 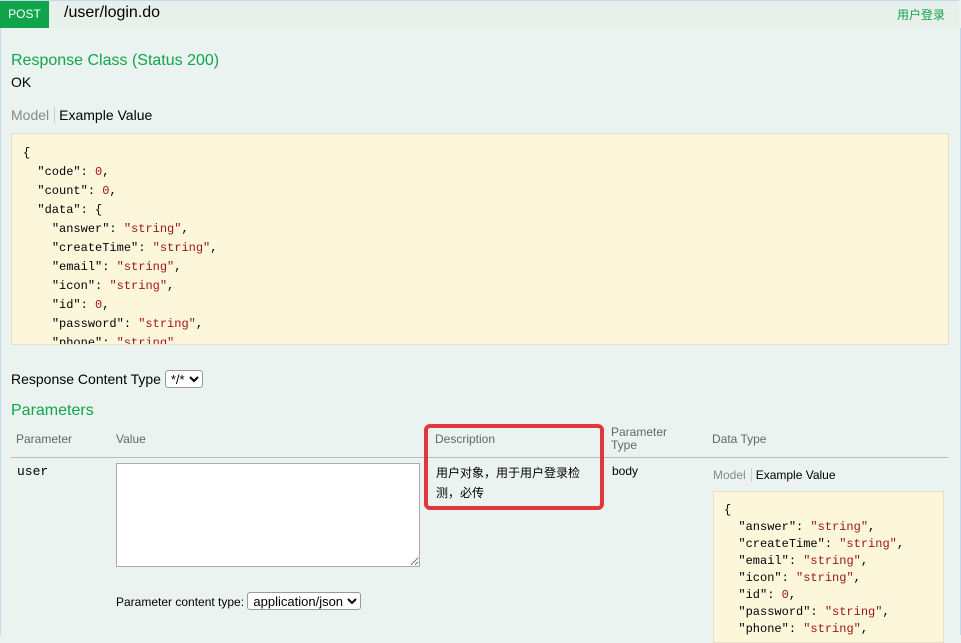 I want to click on endpoint-header: POST /user/login.do 用户登录, so click(x=479, y=14).